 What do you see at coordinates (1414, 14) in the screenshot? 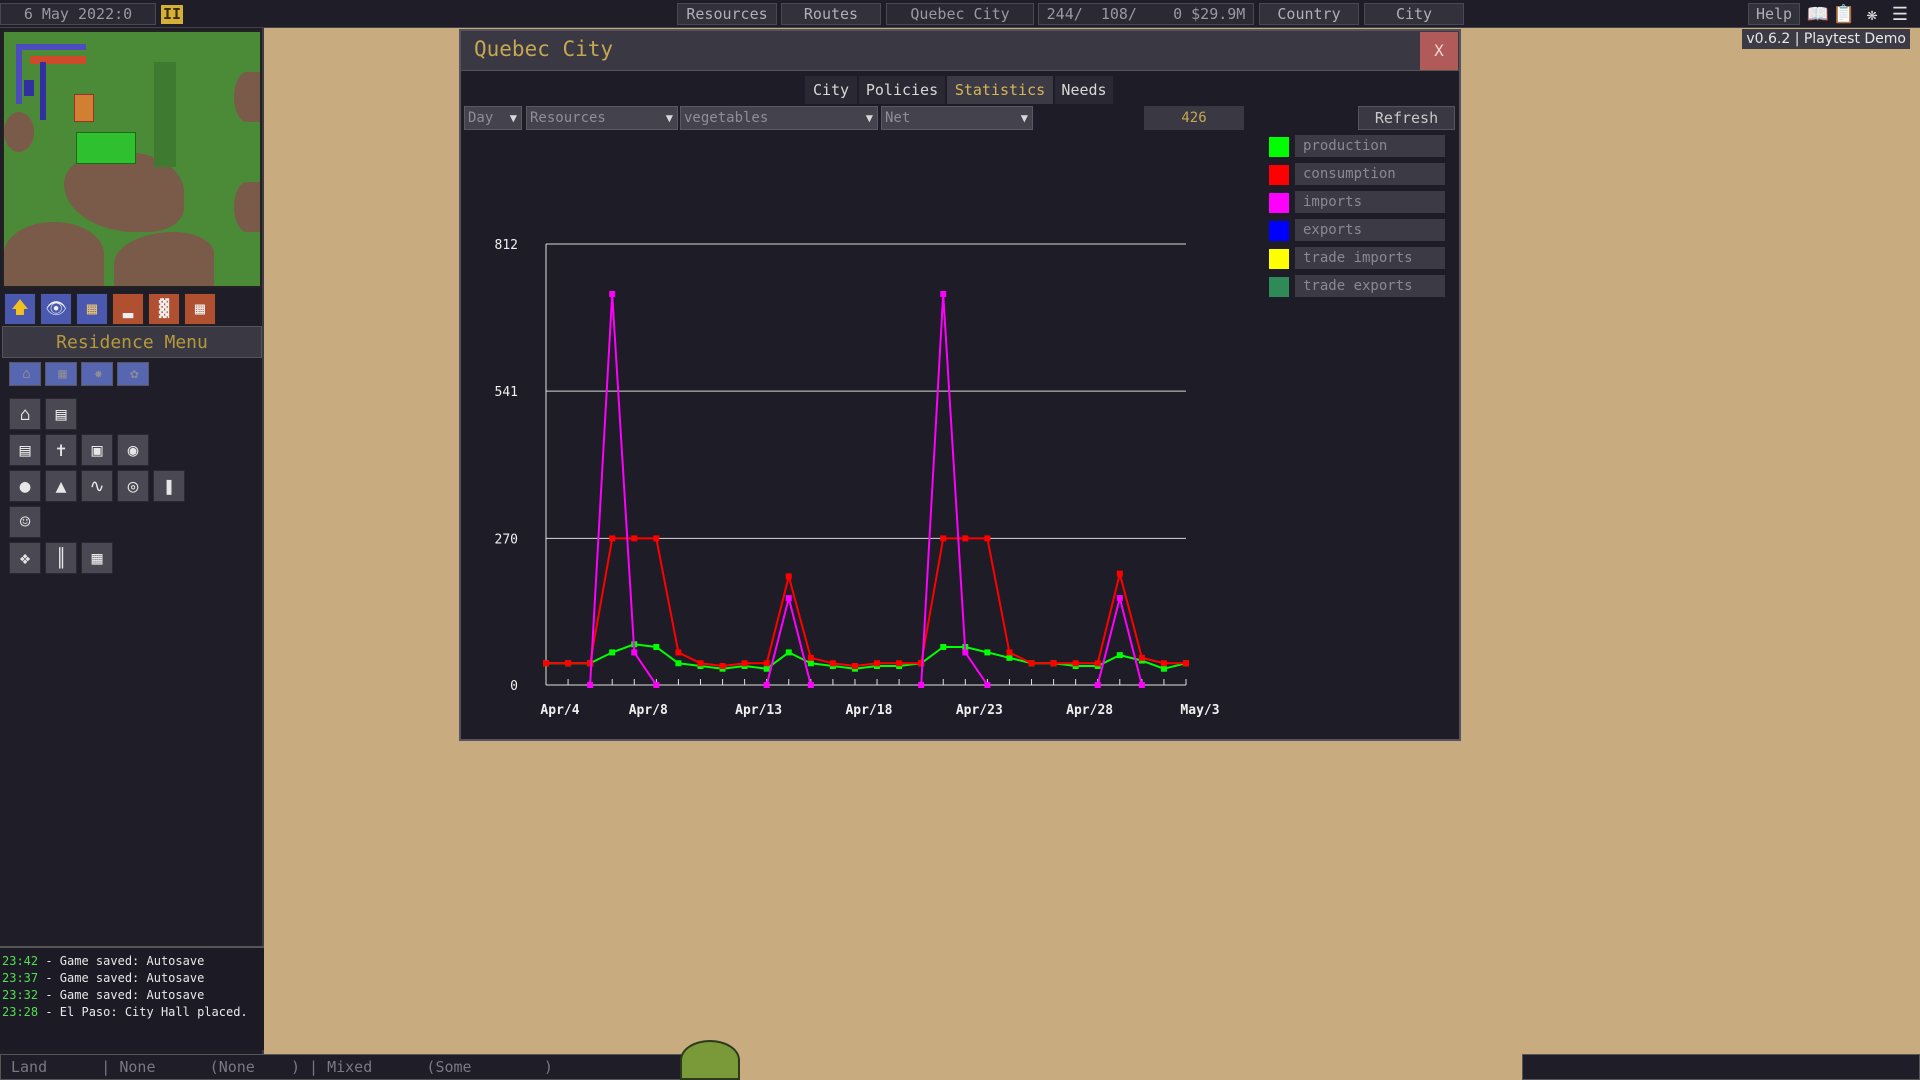
I see `city-button: City` at bounding box center [1414, 14].